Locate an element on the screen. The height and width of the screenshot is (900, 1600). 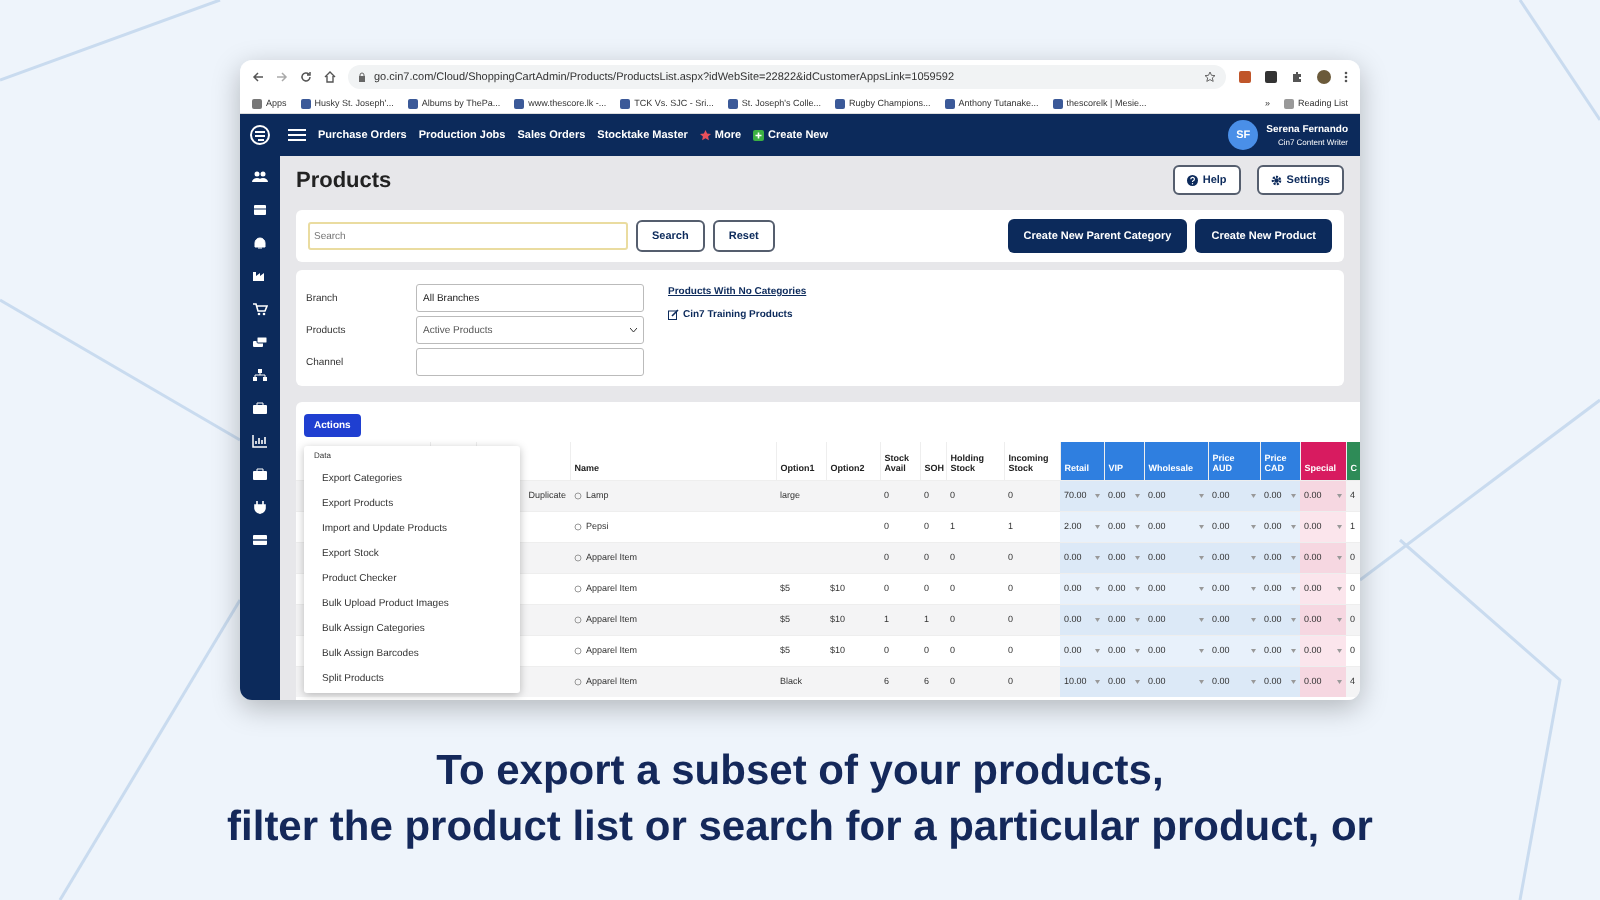
tray-icon is located at coordinates (260, 540).